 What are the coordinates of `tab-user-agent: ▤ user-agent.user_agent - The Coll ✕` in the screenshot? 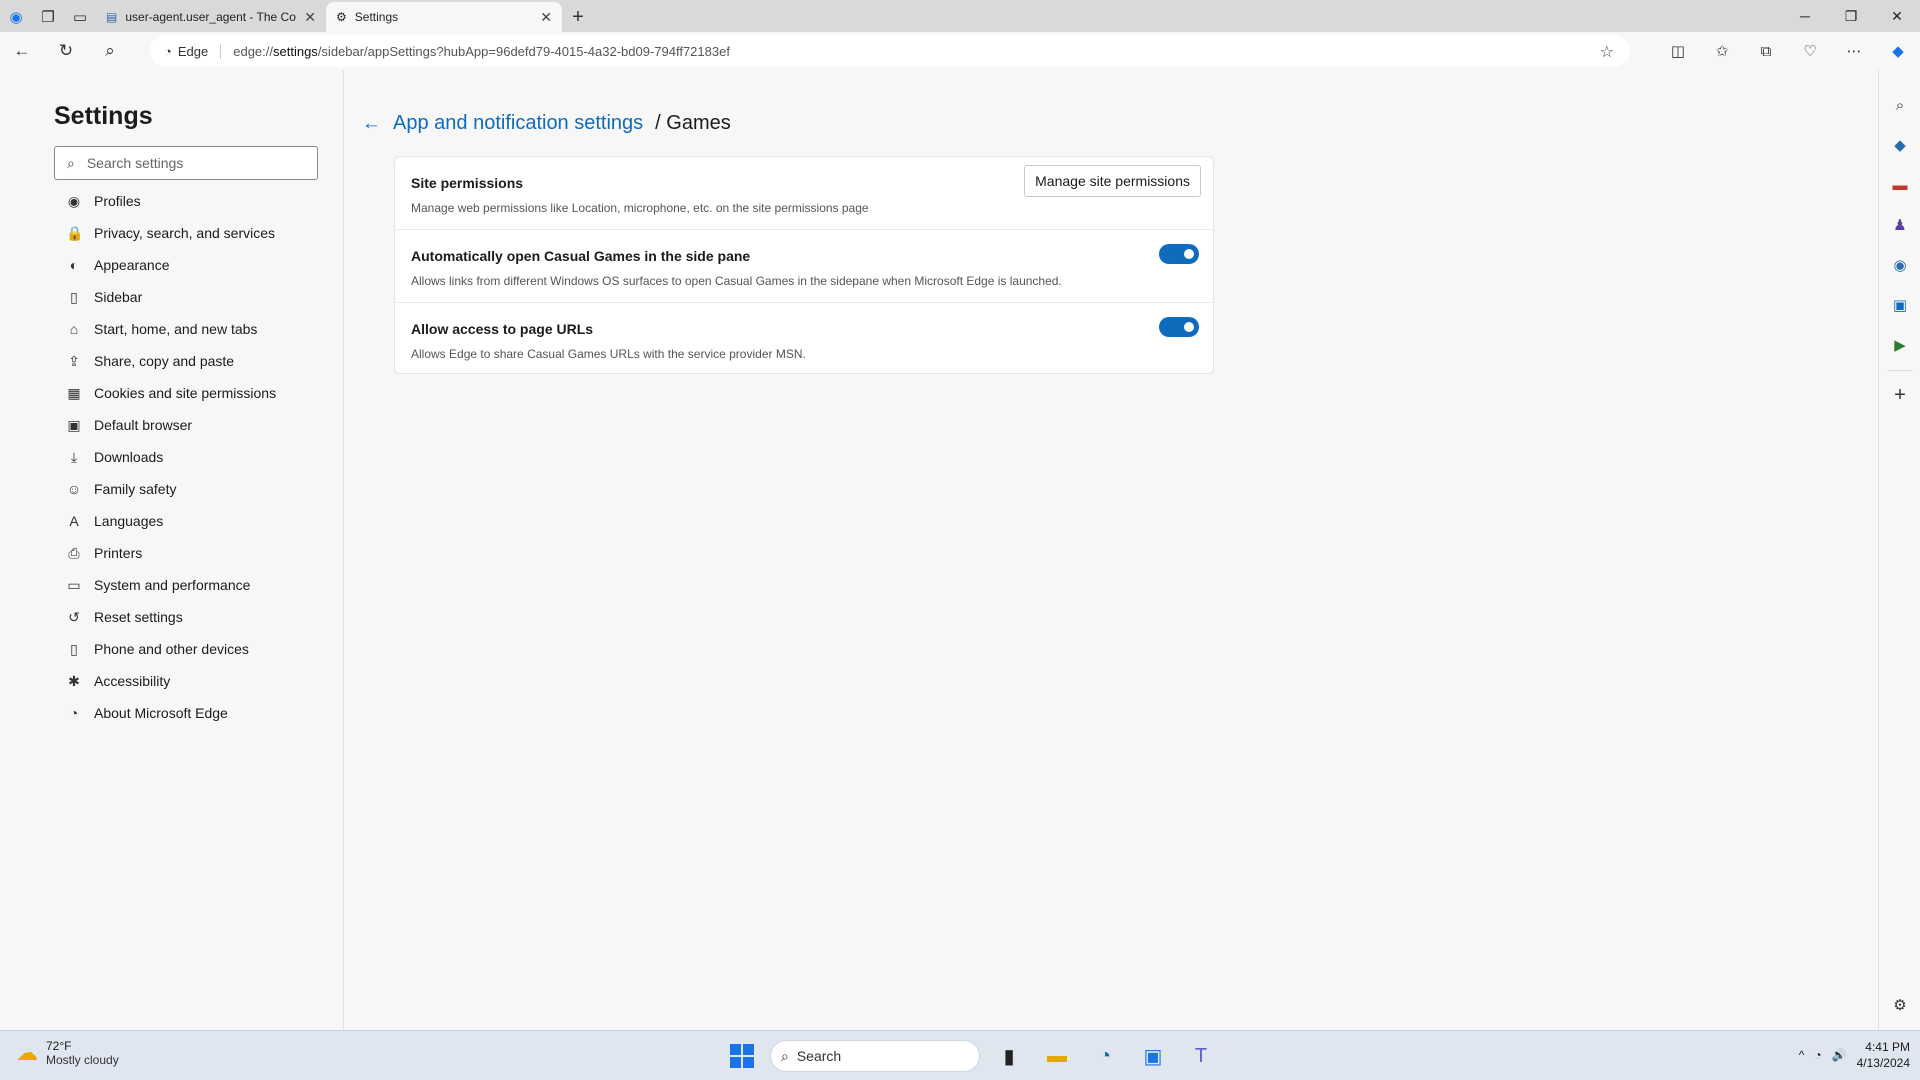 It's located at (211, 17).